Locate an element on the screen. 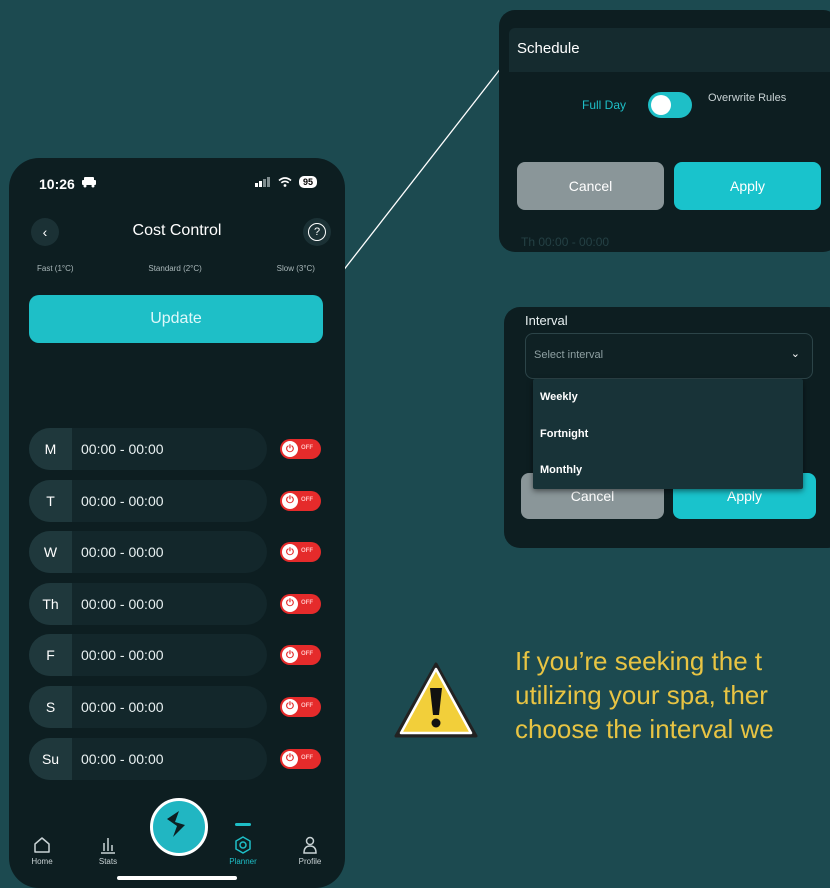 The height and width of the screenshot is (888, 830). profile-icon is located at coordinates (310, 845).